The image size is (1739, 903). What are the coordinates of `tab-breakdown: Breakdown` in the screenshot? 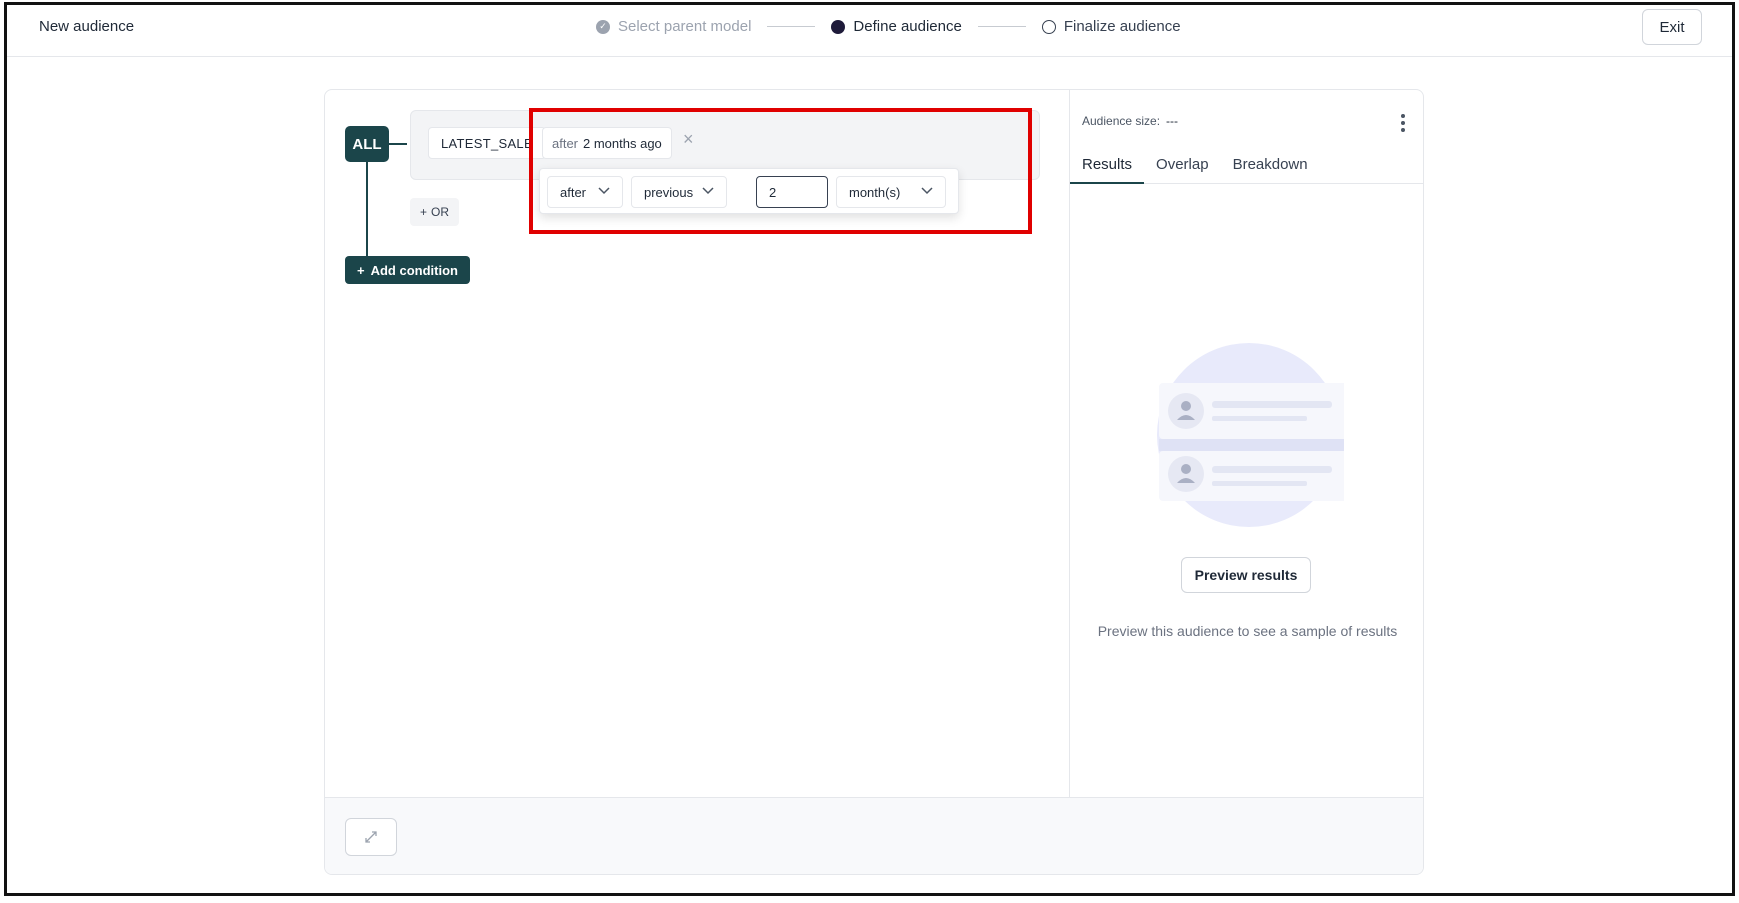 It's located at (1270, 166).